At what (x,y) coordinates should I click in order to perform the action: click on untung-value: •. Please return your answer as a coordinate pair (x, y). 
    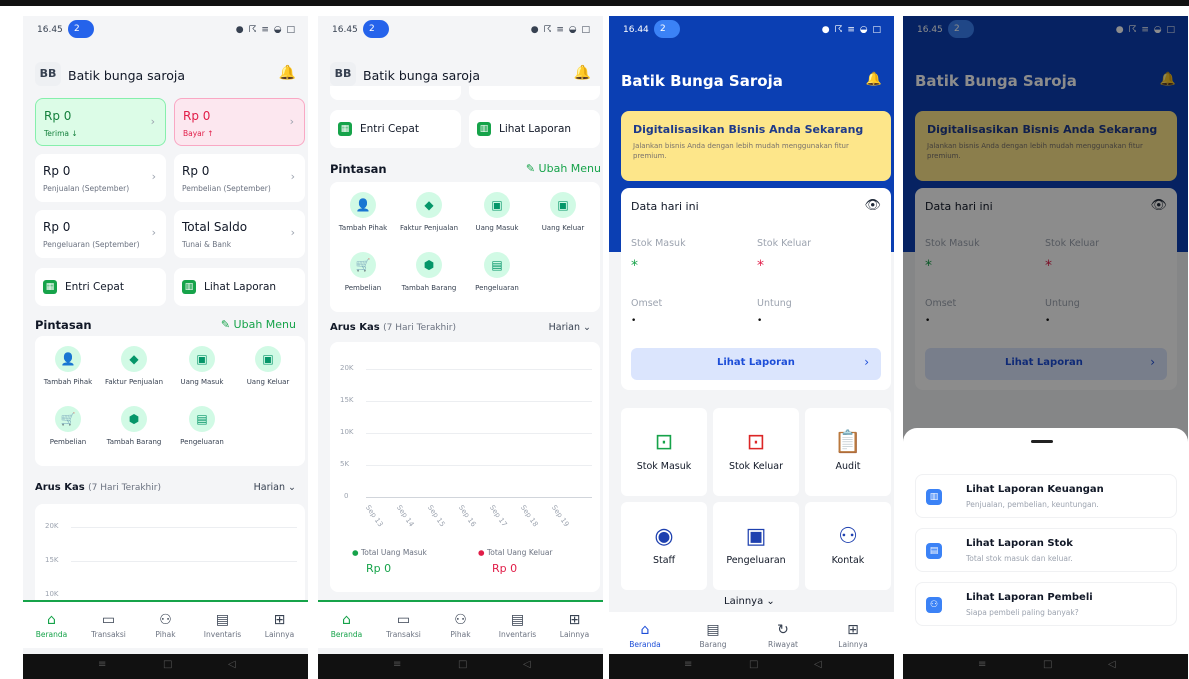
    Looking at the image, I should click on (760, 321).